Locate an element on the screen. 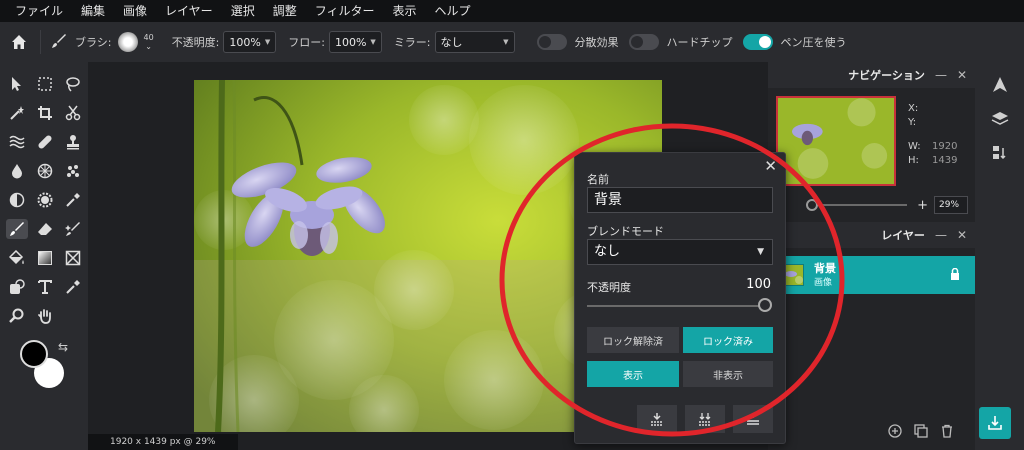 The width and height of the screenshot is (1024, 450). blend-mode-select: なし ▼ is located at coordinates (680, 252).